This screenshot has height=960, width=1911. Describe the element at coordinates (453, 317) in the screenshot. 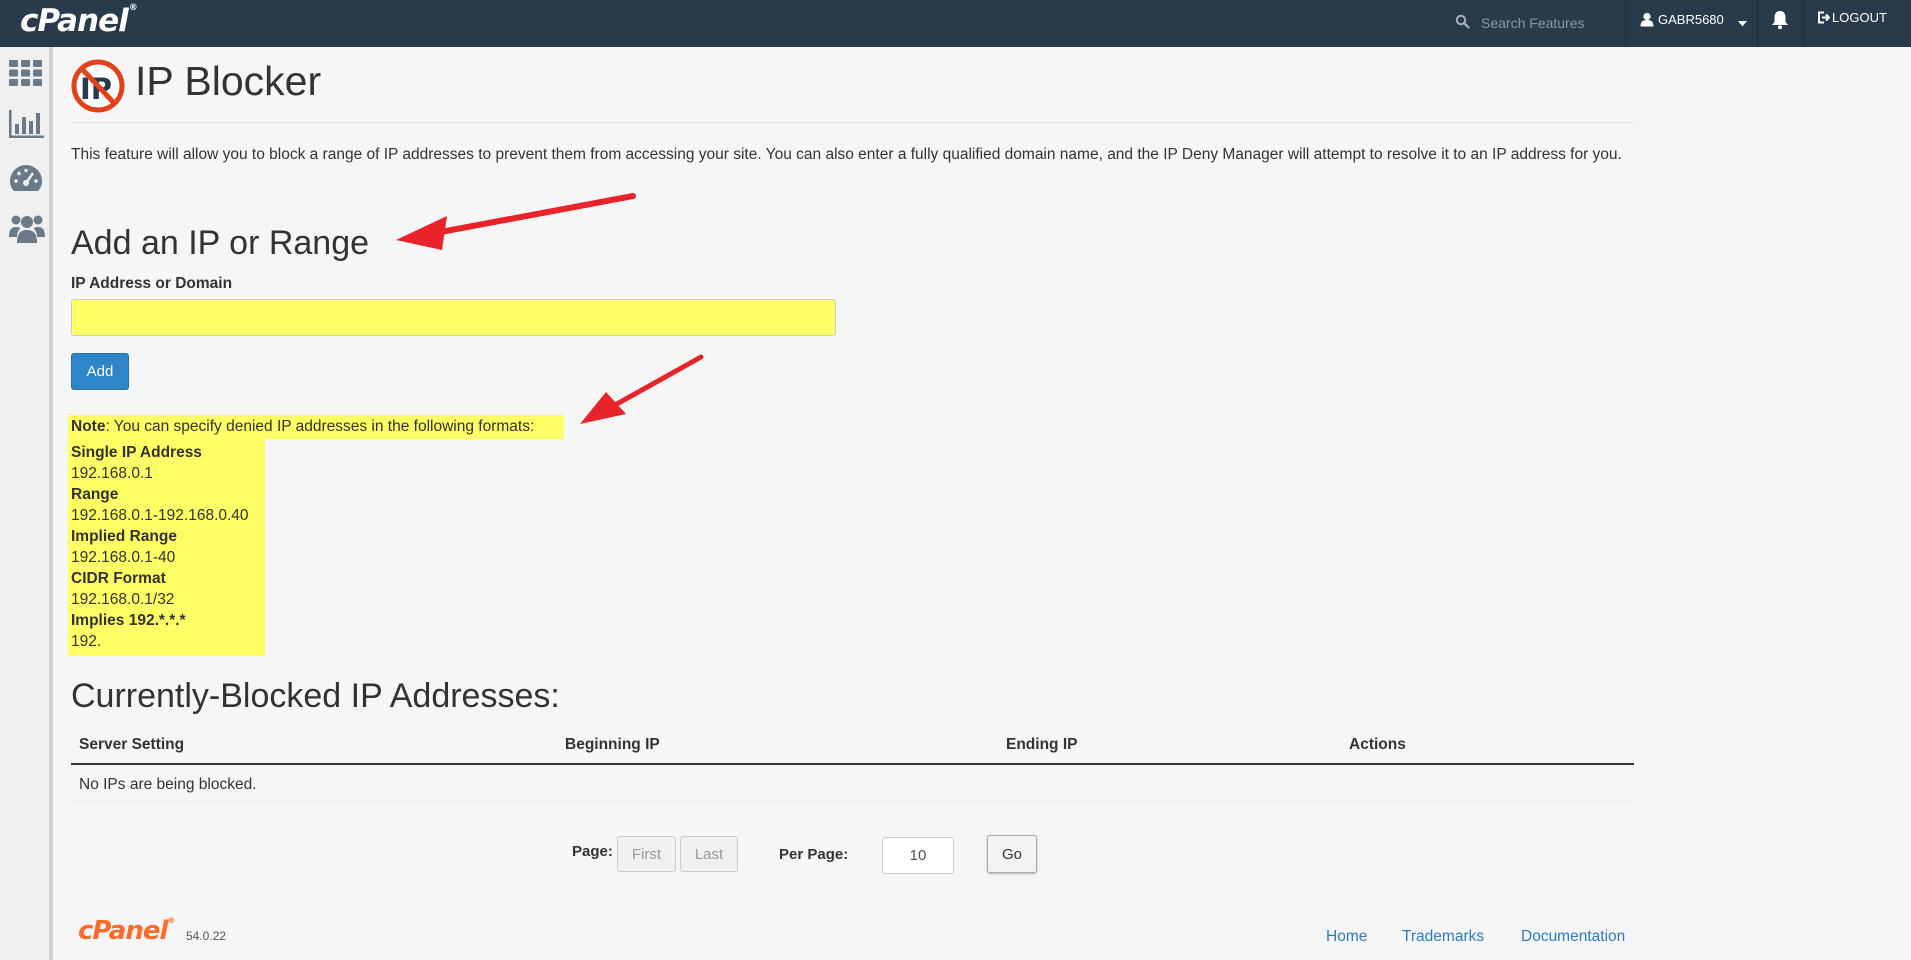

I see `ip-address-input` at that location.